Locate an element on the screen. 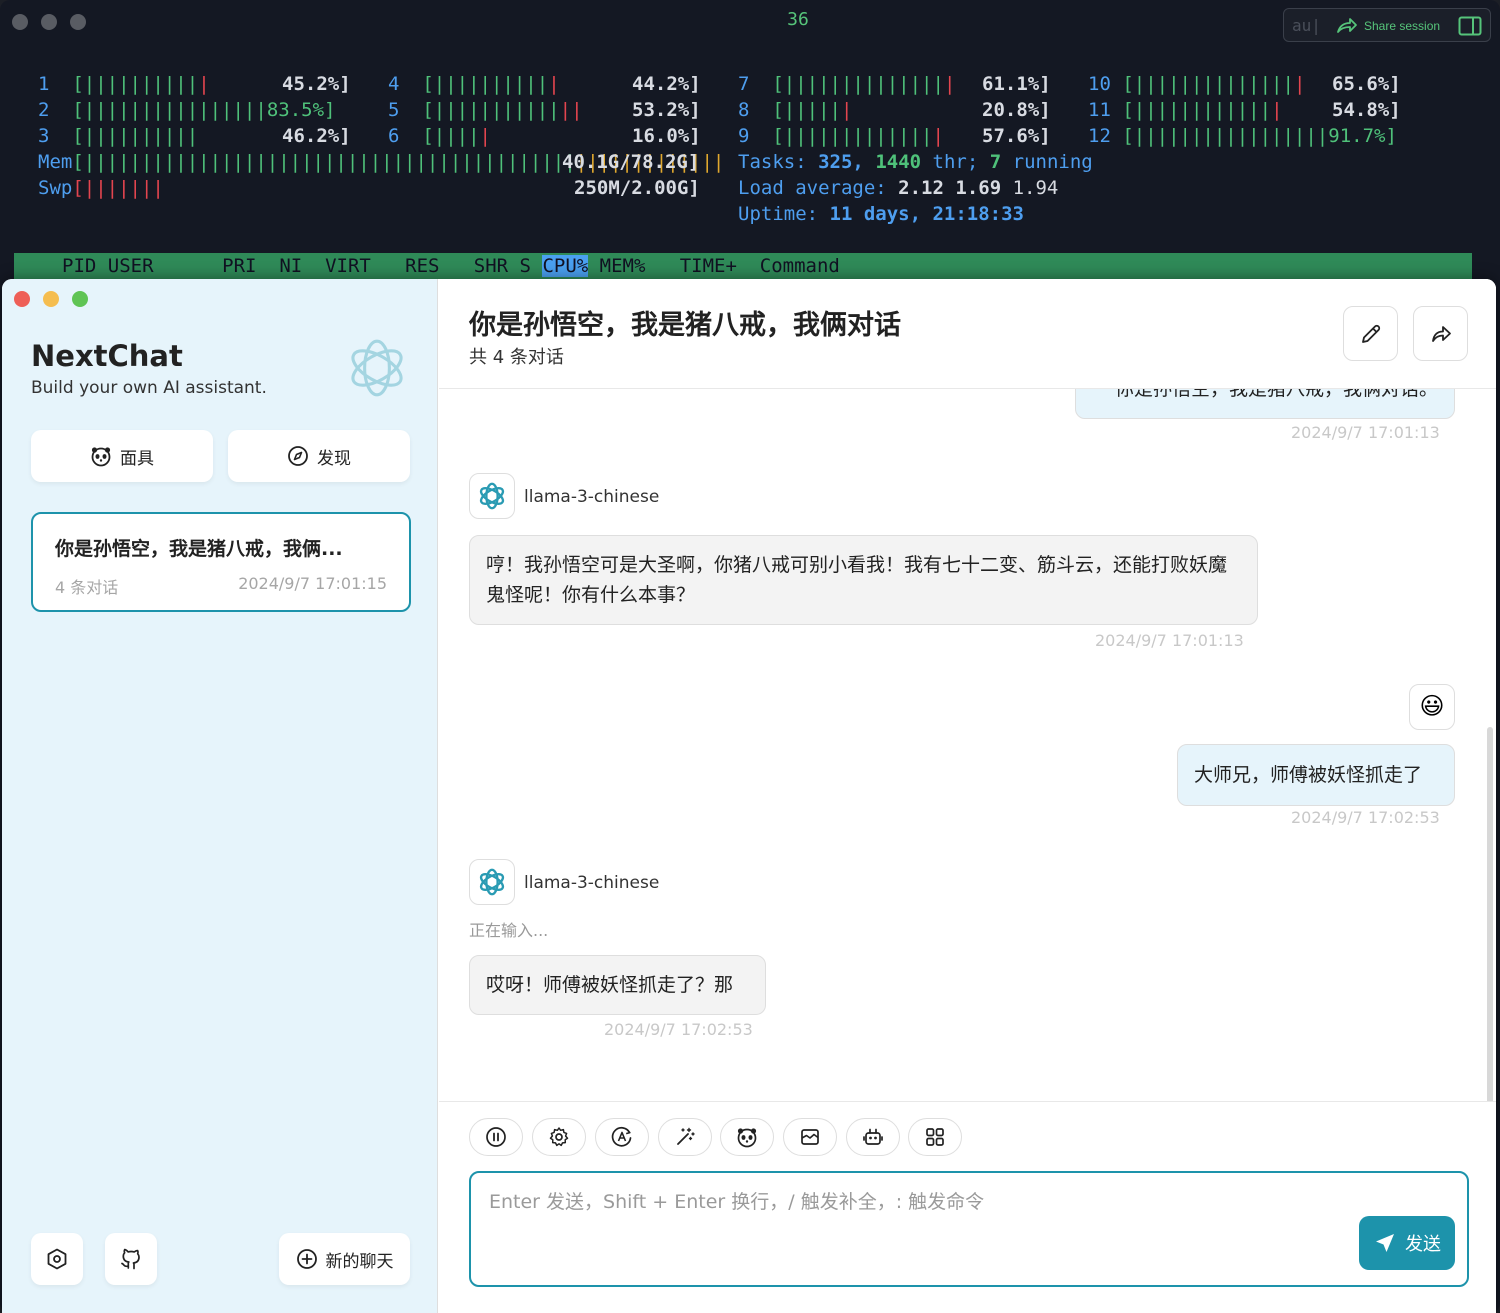  app-subtitle: Build your own AI assistant. is located at coordinates (149, 388).